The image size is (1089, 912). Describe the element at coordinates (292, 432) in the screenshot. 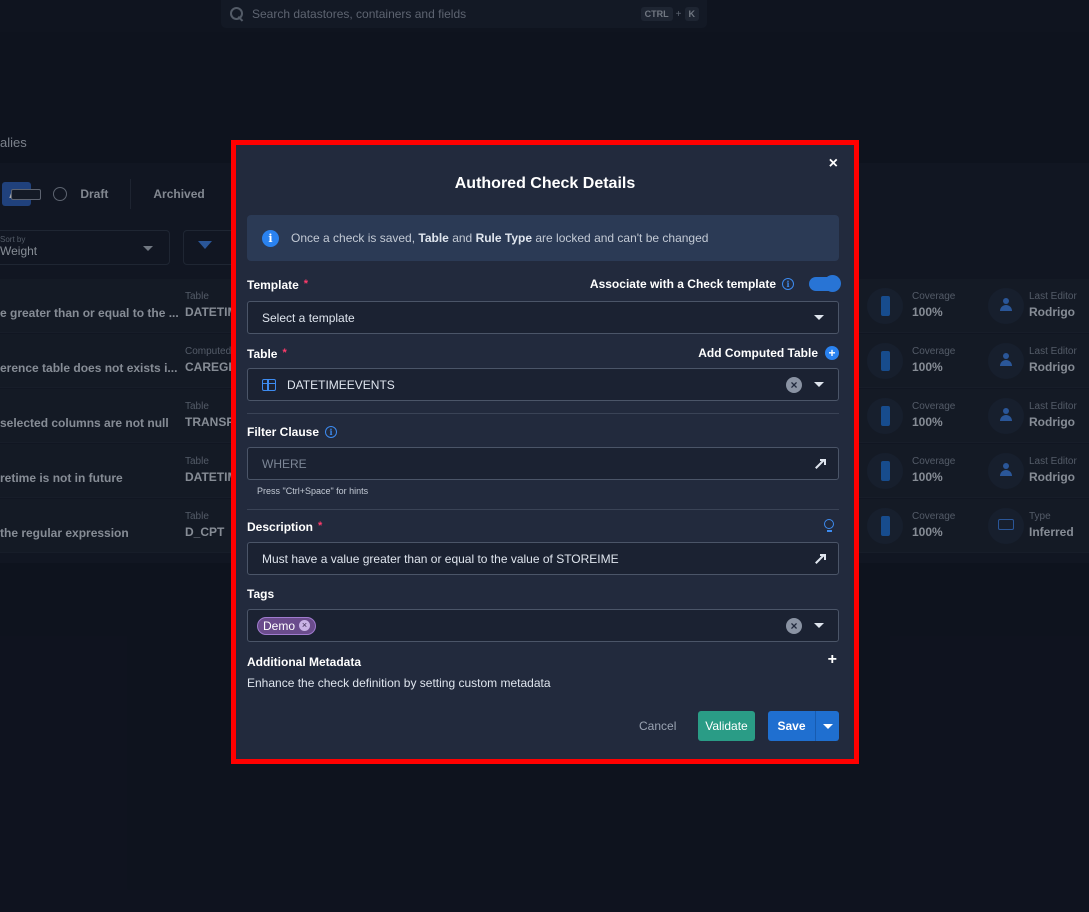

I see `filter-clause-label: Filter Clause i` at that location.